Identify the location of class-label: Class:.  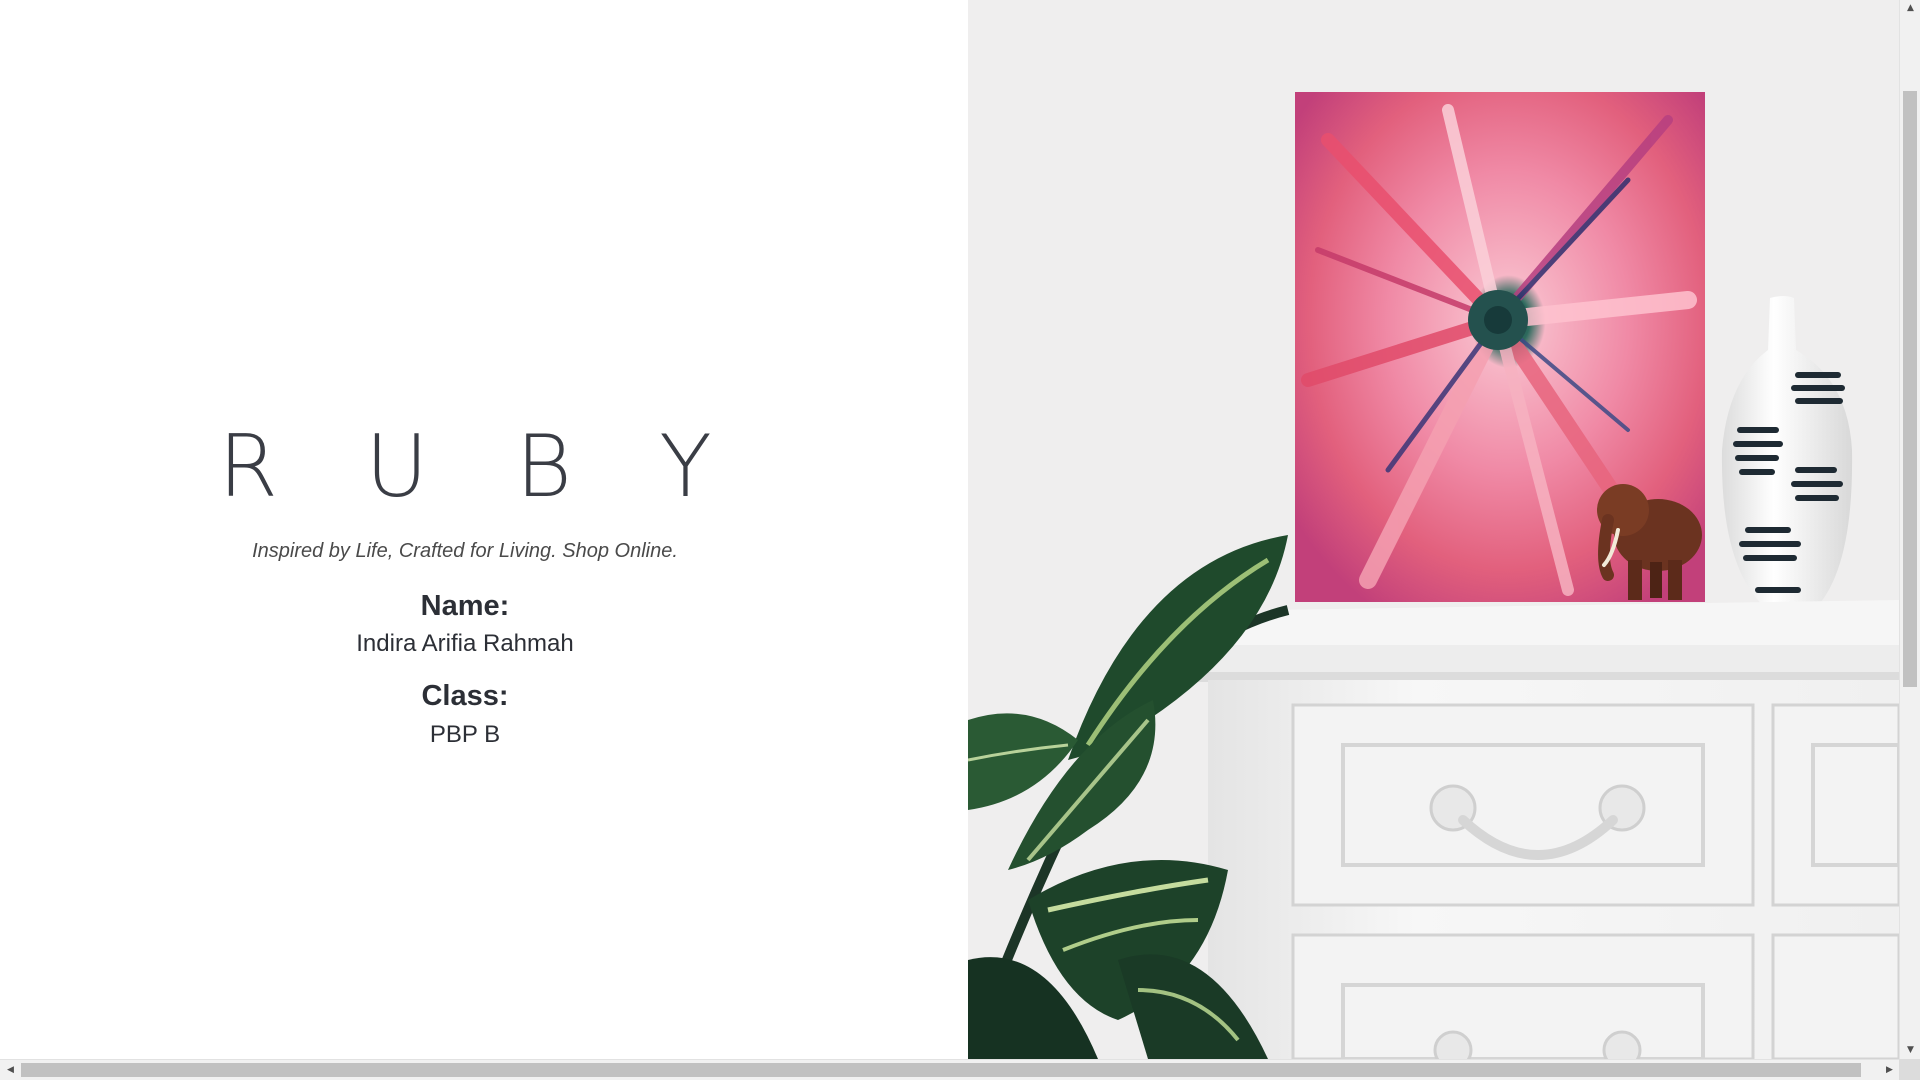
(465, 696).